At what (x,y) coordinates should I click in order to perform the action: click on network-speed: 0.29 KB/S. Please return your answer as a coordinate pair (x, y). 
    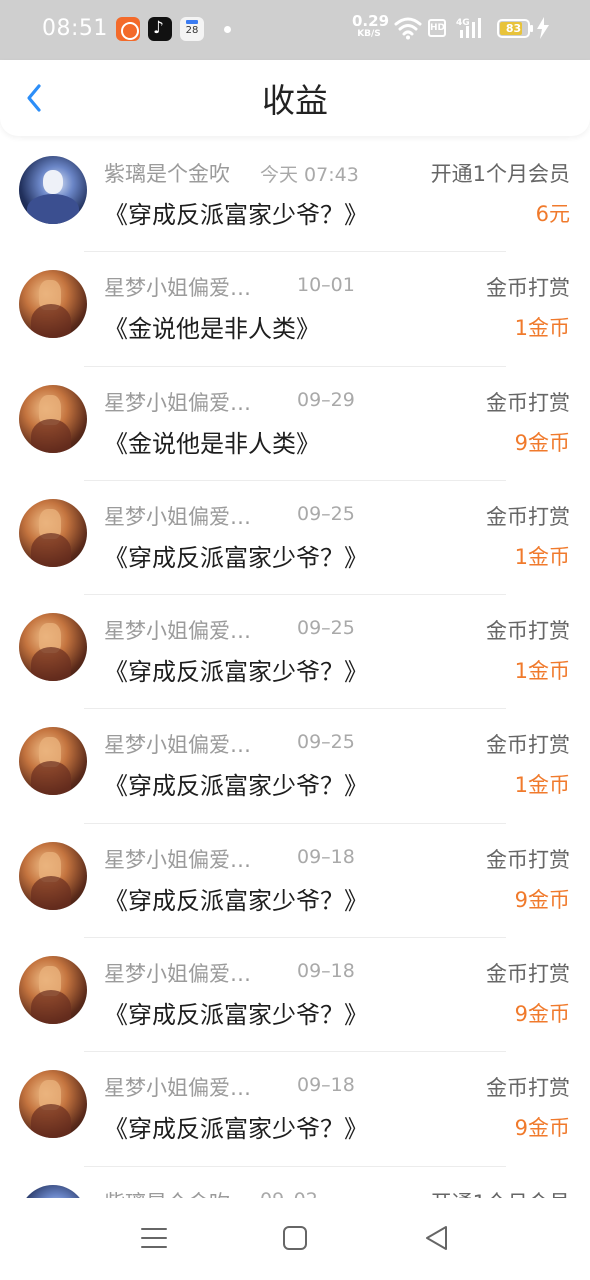
    Looking at the image, I should click on (371, 25).